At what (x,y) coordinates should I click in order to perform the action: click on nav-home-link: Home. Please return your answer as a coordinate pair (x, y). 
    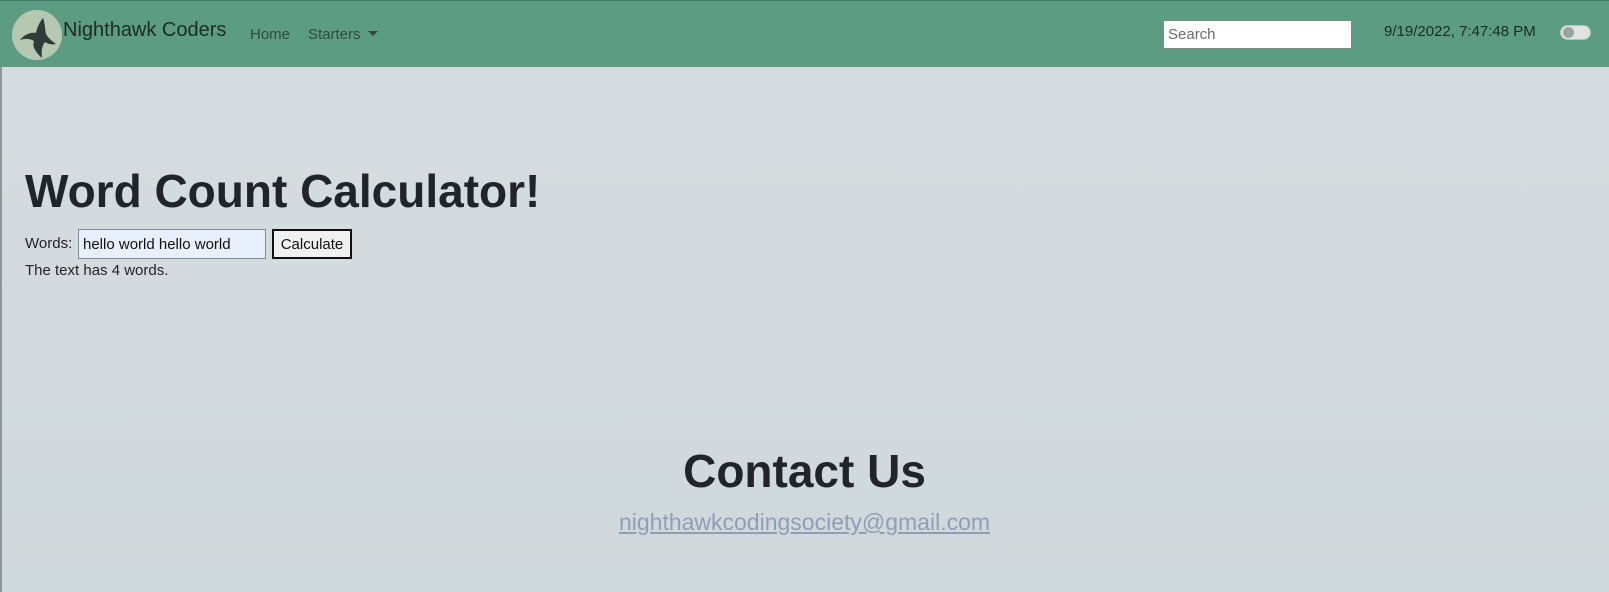
    Looking at the image, I should click on (270, 34).